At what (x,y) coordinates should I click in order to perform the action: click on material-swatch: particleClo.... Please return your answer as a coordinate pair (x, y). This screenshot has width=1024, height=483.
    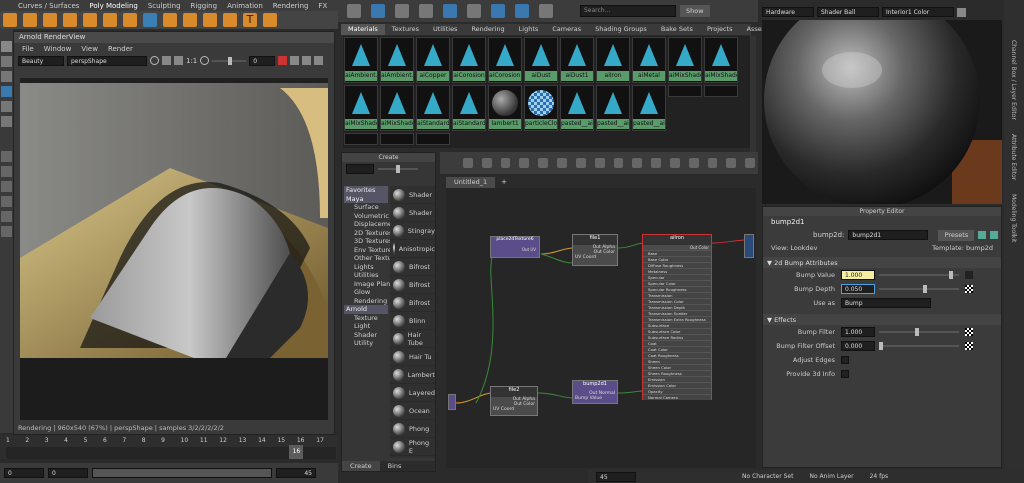
    Looking at the image, I should click on (541, 108).